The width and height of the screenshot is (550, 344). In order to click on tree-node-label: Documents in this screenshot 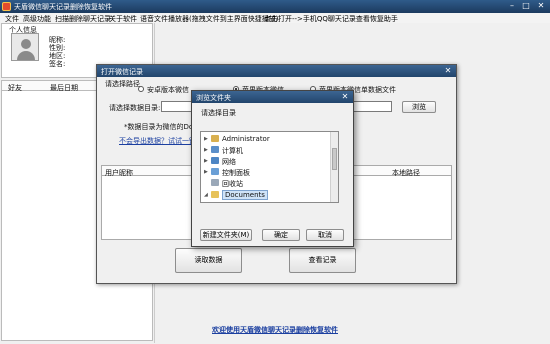, I will do `click(245, 195)`.